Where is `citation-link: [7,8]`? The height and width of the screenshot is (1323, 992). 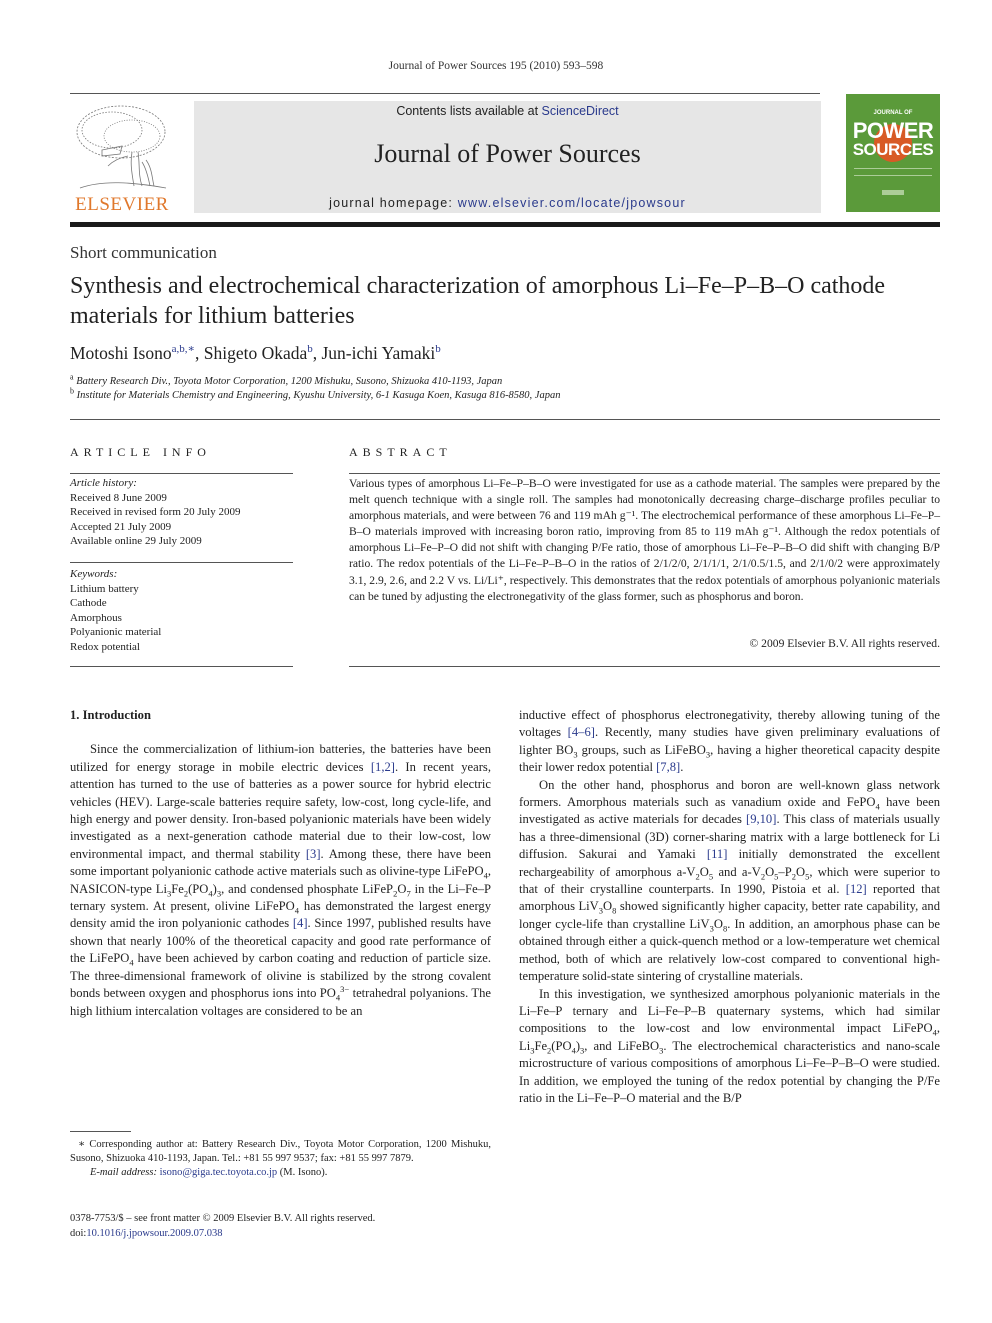
citation-link: [7,8] is located at coordinates (668, 767).